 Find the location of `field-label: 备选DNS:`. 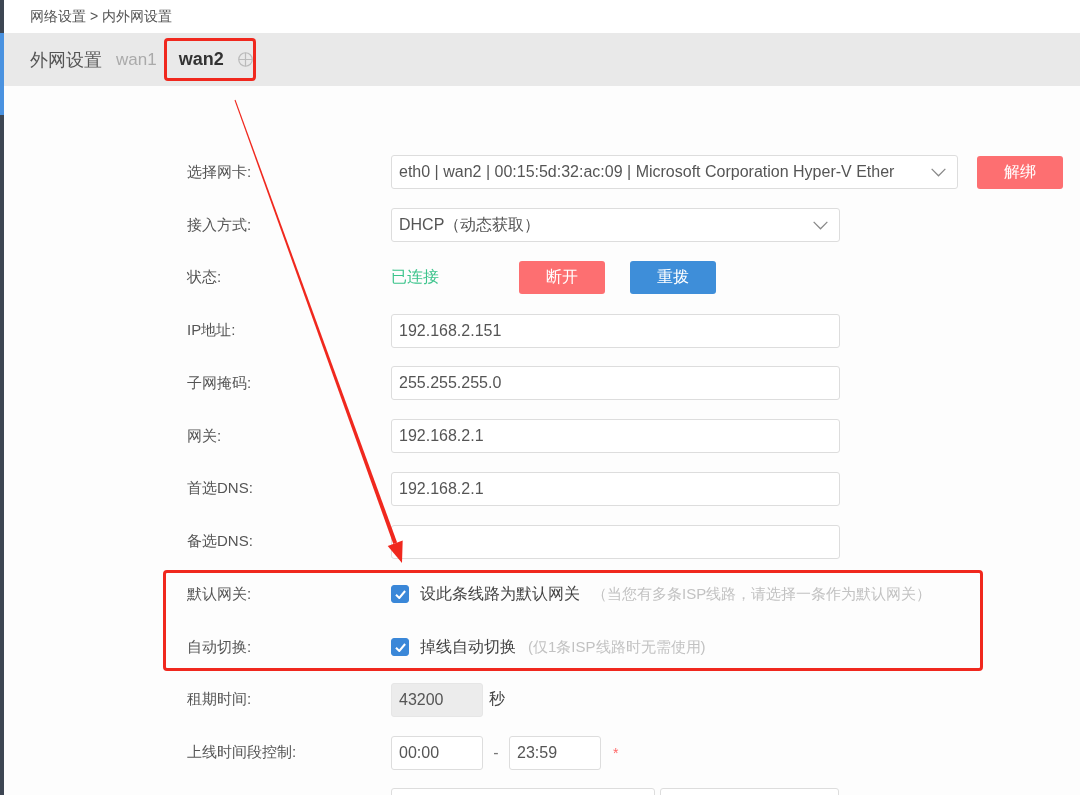

field-label: 备选DNS: is located at coordinates (220, 541).